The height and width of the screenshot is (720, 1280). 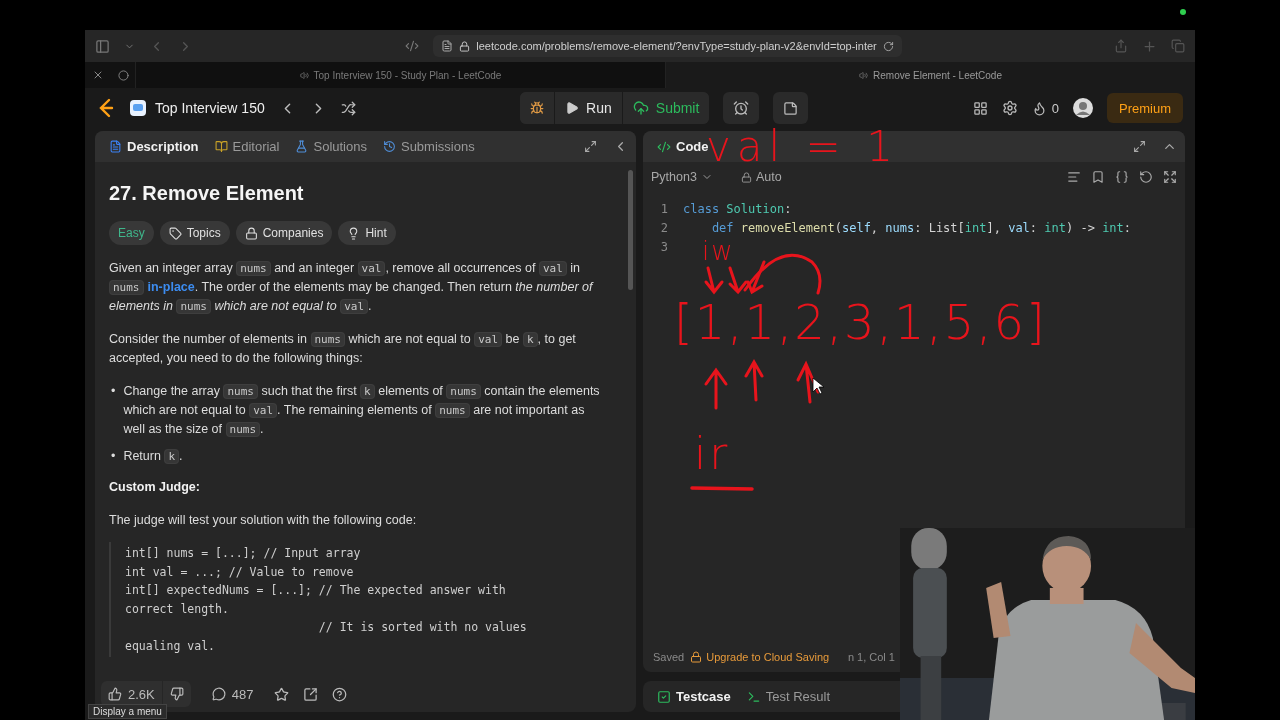 What do you see at coordinates (316, 590) in the screenshot?
I see `code-line: int[] expectedNums = [...]; // The expected answer with` at bounding box center [316, 590].